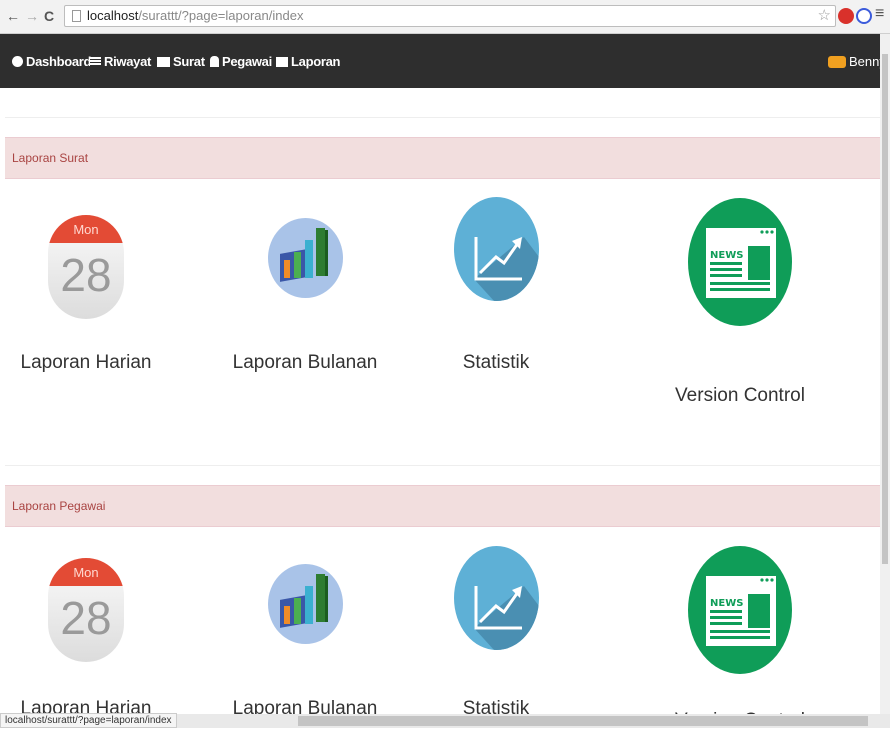 The width and height of the screenshot is (890, 732). What do you see at coordinates (824, 16) in the screenshot?
I see `bookmark-star-icon: ☆` at bounding box center [824, 16].